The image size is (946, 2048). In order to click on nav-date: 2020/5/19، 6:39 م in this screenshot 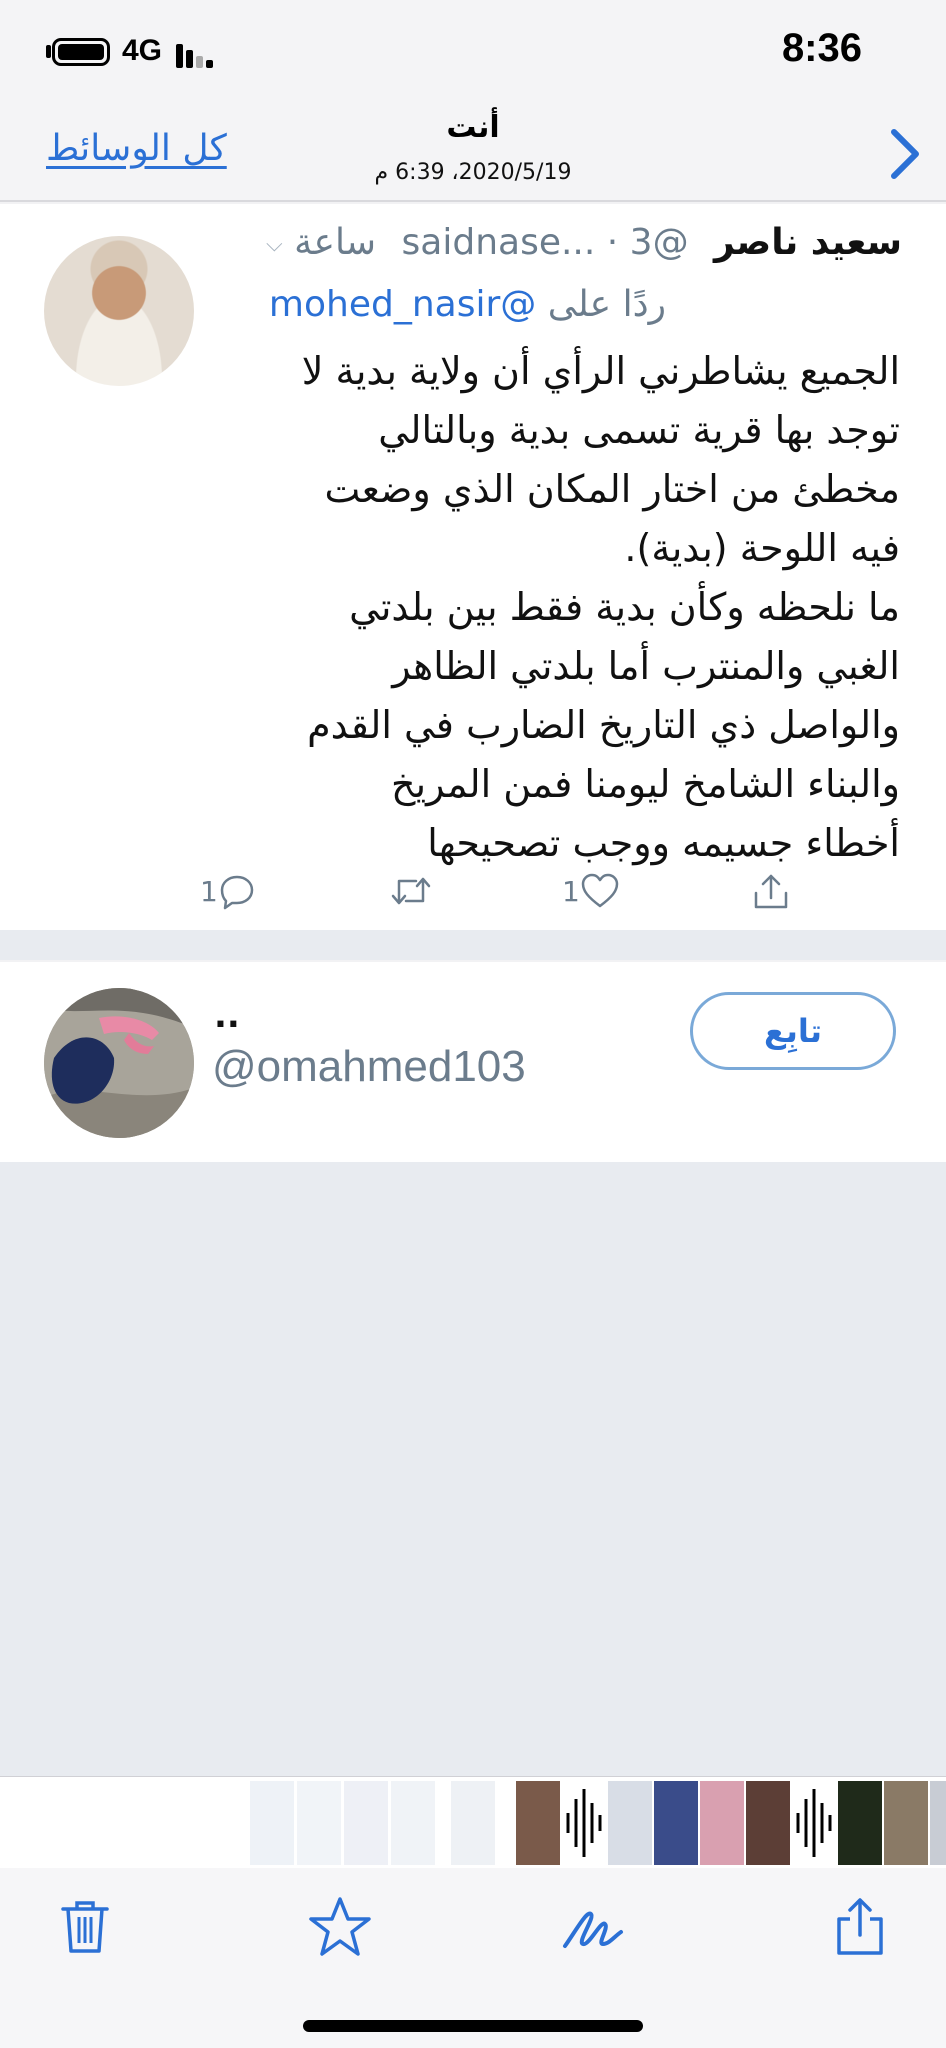, I will do `click(473, 172)`.